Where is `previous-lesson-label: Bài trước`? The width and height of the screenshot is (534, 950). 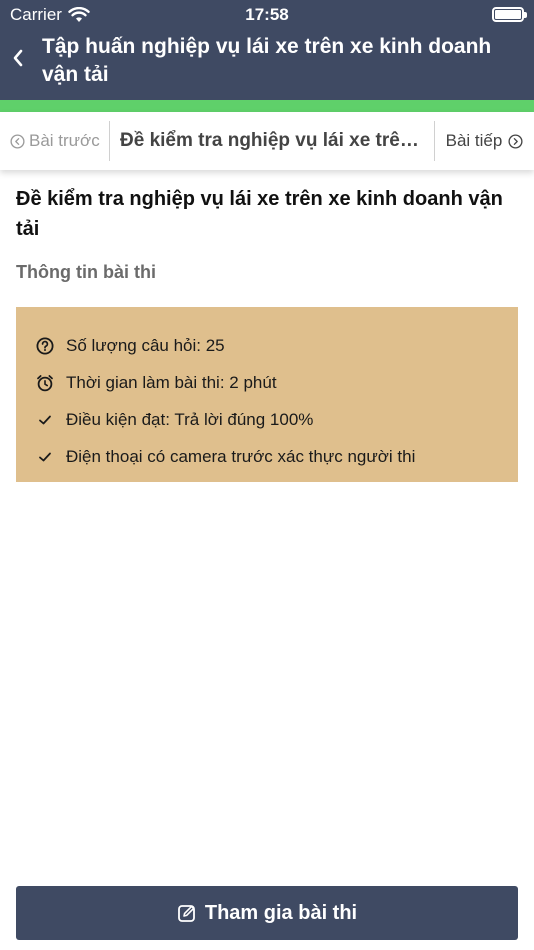
previous-lesson-label: Bài trước is located at coordinates (64, 140).